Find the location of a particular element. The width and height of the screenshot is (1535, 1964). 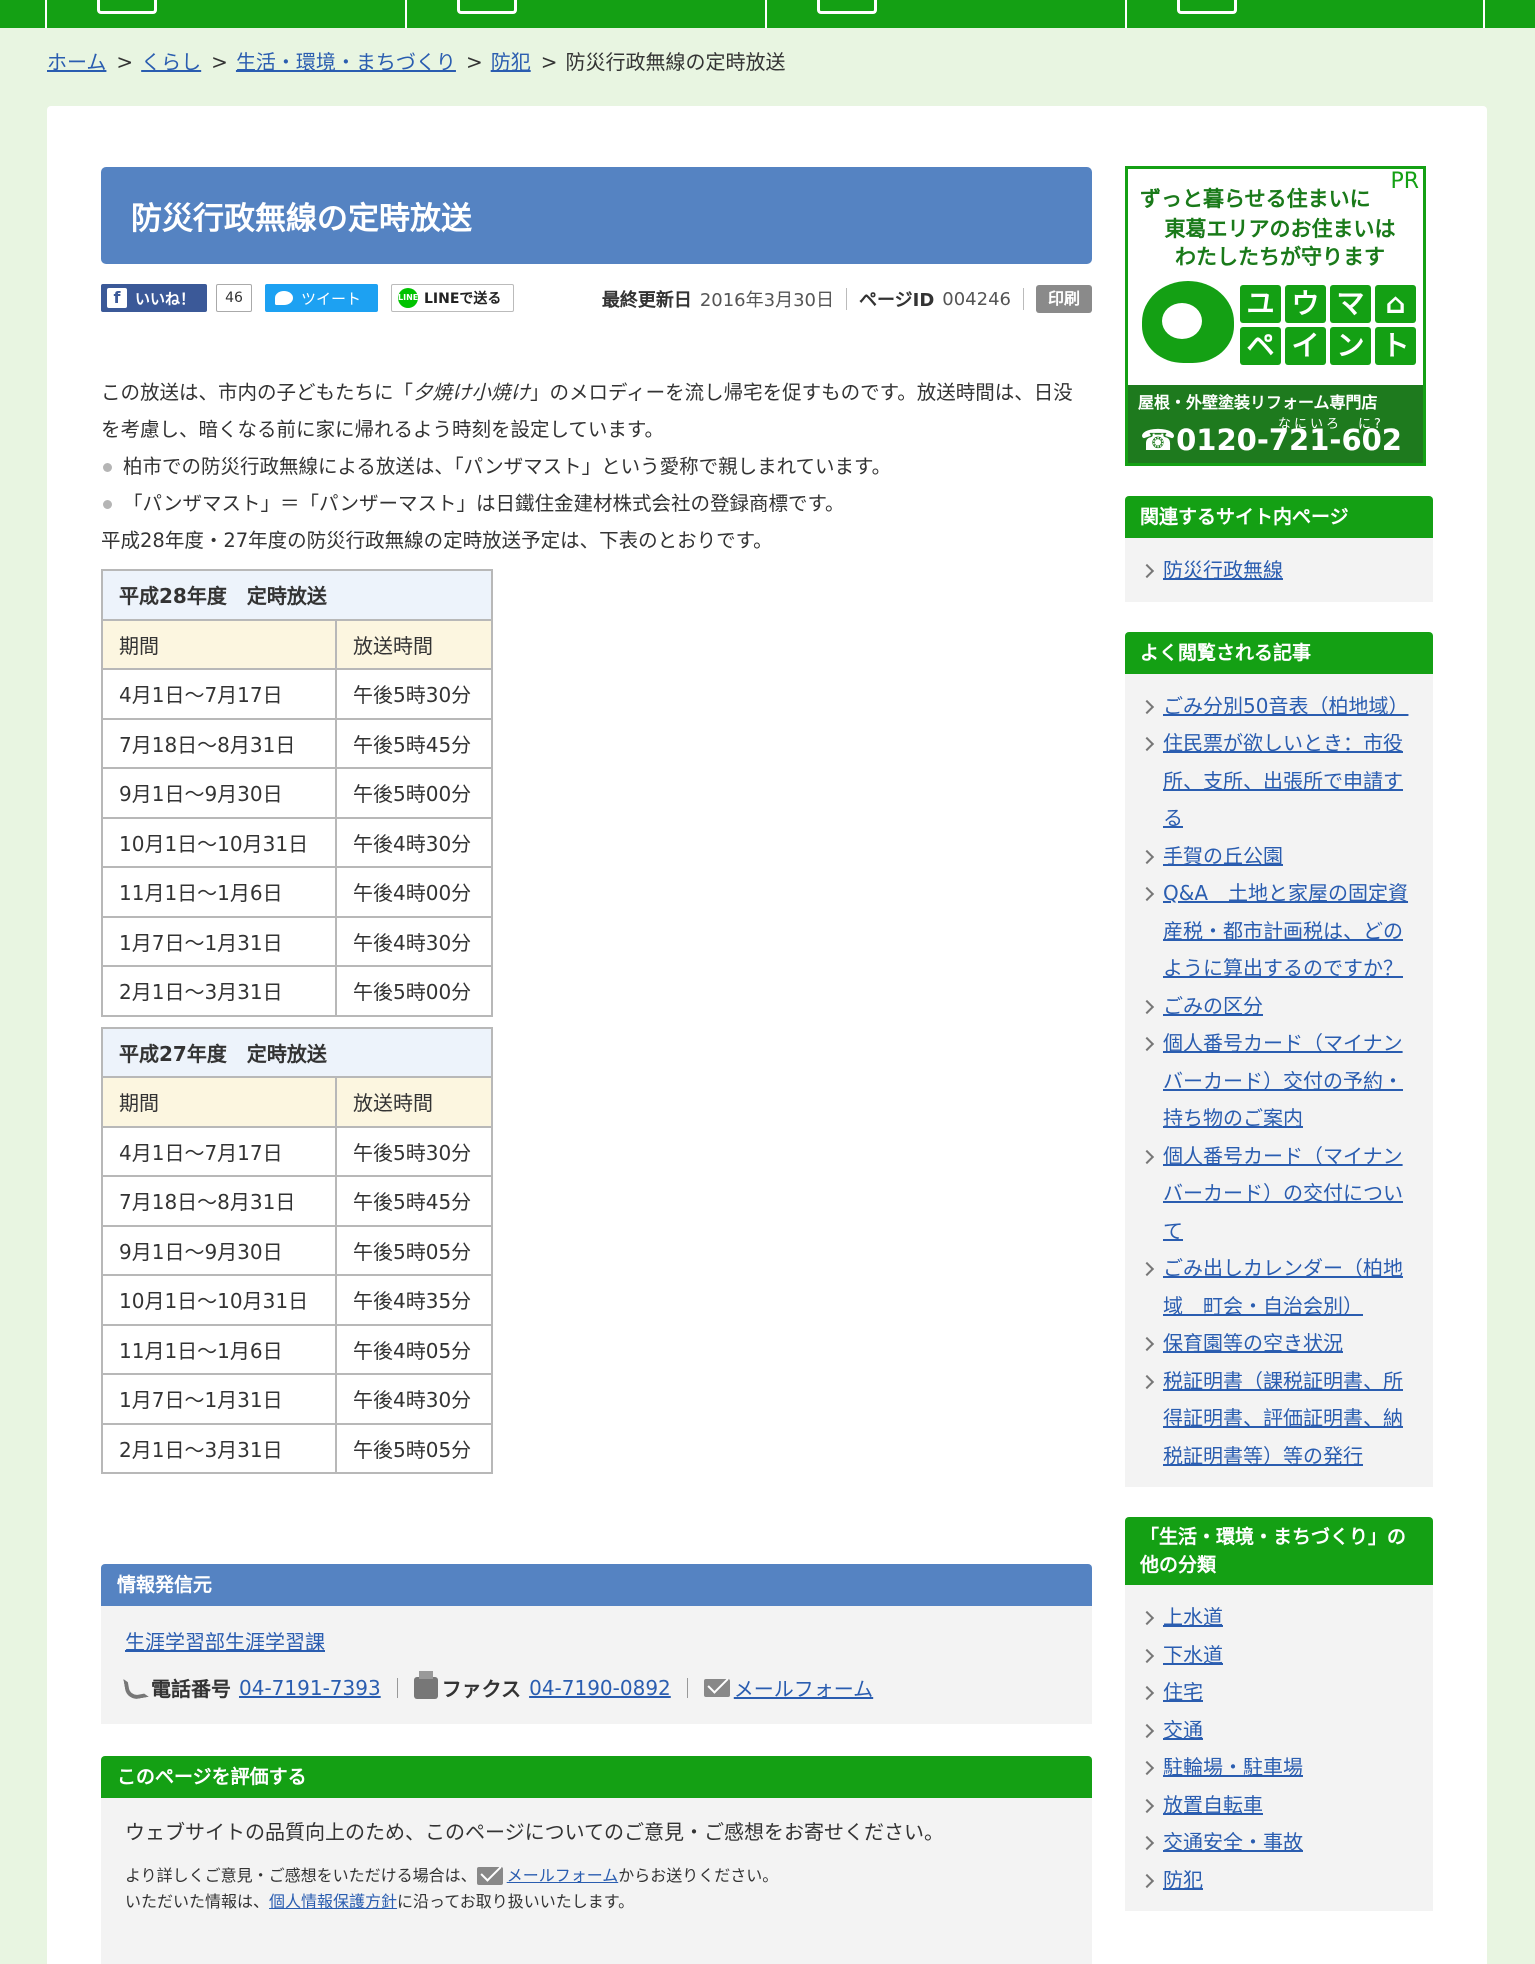

popular-link: ごみ出しカレンダー（柏地域 町会・自治会別） is located at coordinates (1283, 1287).